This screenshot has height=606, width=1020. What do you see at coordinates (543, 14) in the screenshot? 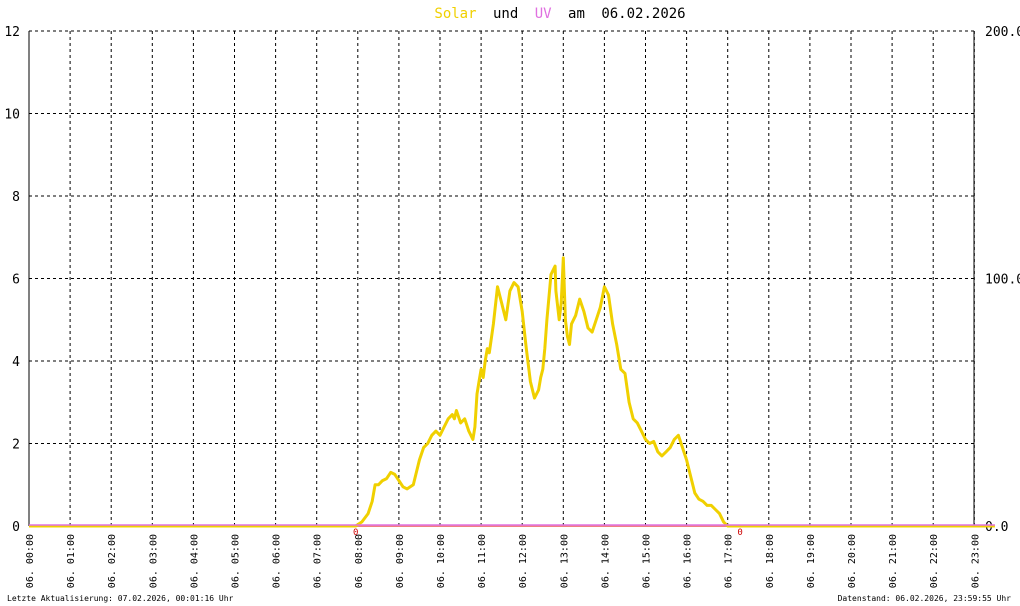
I see `title-uv: UV` at bounding box center [543, 14].